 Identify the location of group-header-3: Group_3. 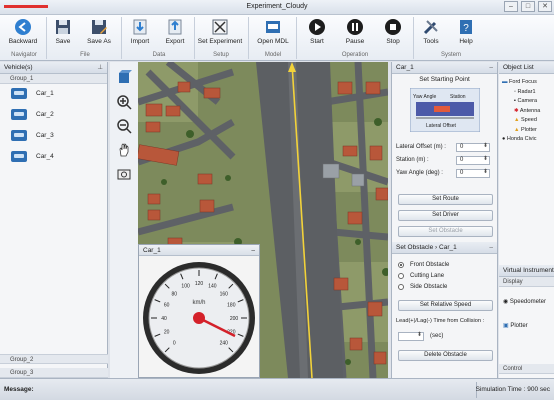
(54, 373).